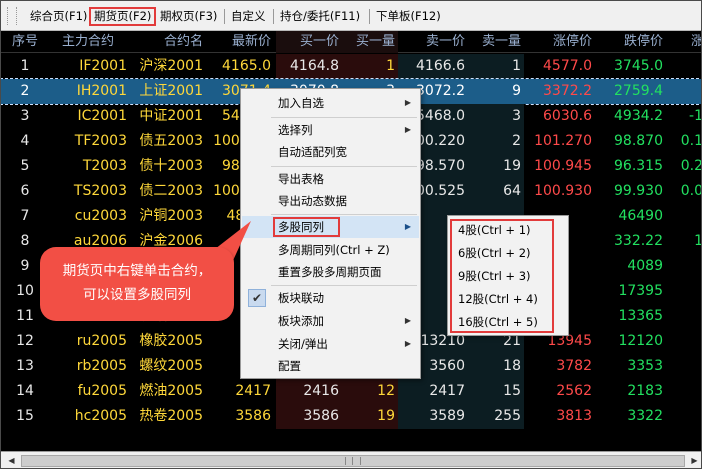 This screenshot has width=702, height=469. What do you see at coordinates (330, 130) in the screenshot?
I see `menu-item-select-columns: 选择列 ▶` at bounding box center [330, 130].